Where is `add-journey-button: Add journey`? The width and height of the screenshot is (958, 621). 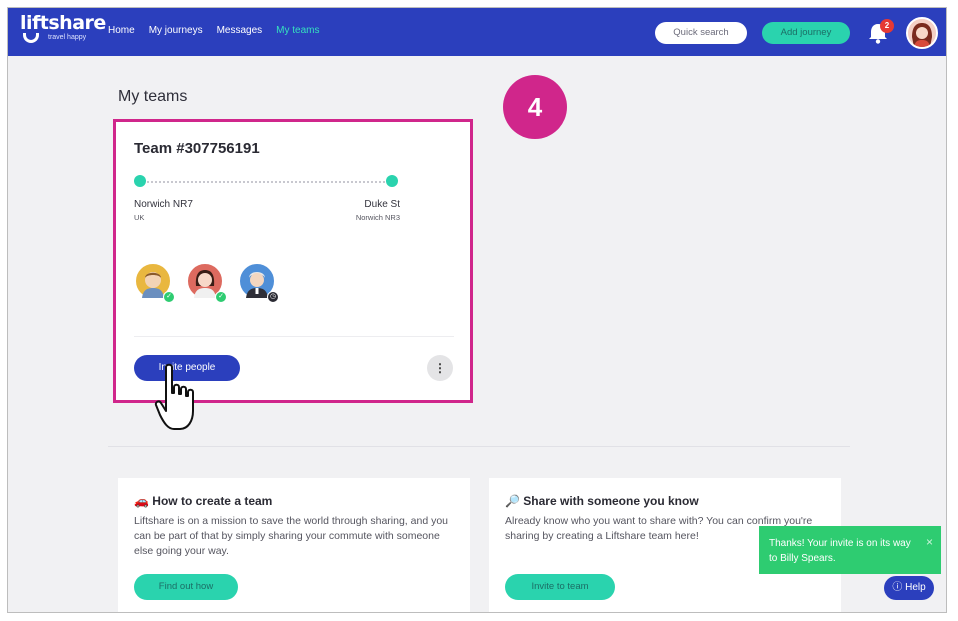
add-journey-button: Add journey is located at coordinates (806, 33).